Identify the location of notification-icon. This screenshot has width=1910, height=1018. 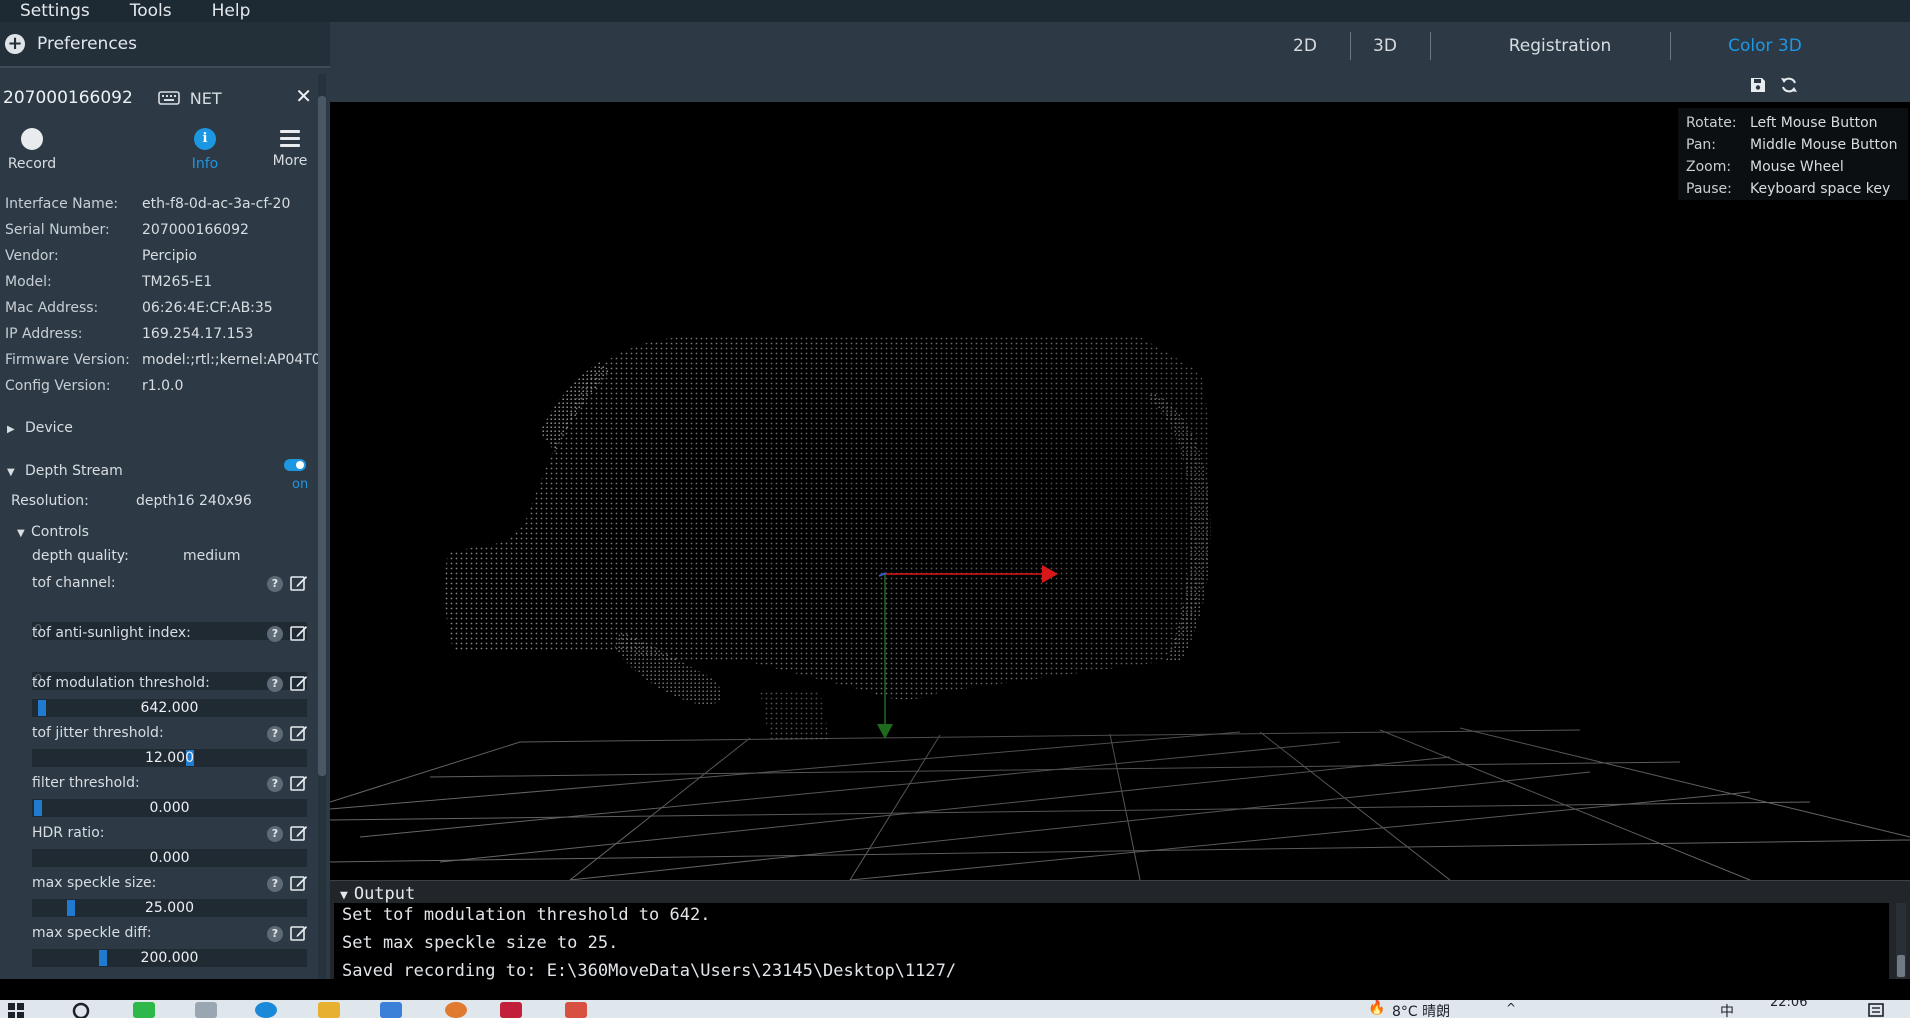
(1876, 1010).